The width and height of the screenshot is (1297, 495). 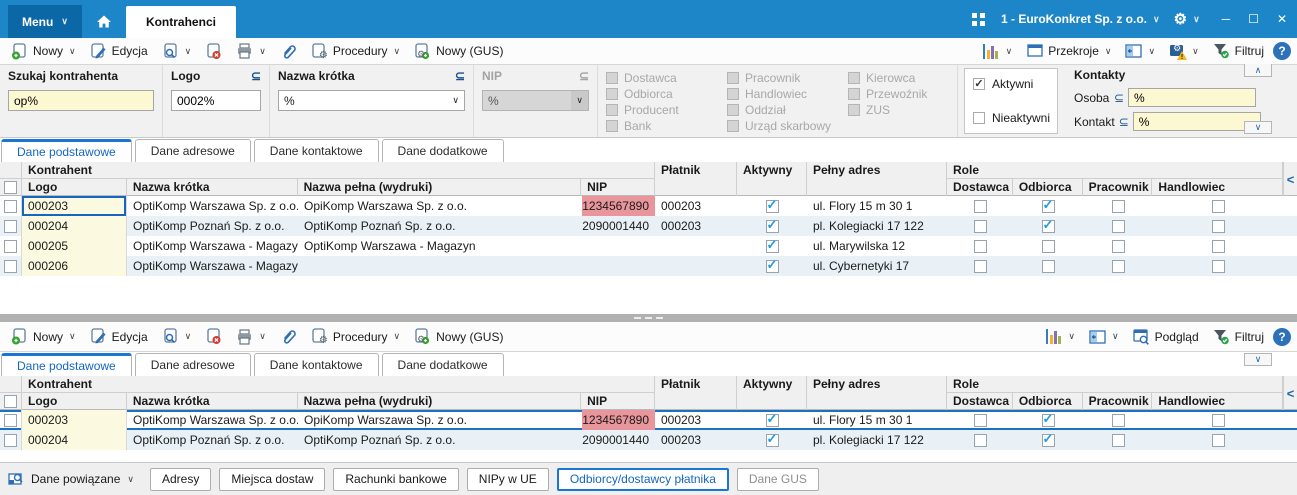 I want to click on column-nip: NIP, so click(x=617, y=401).